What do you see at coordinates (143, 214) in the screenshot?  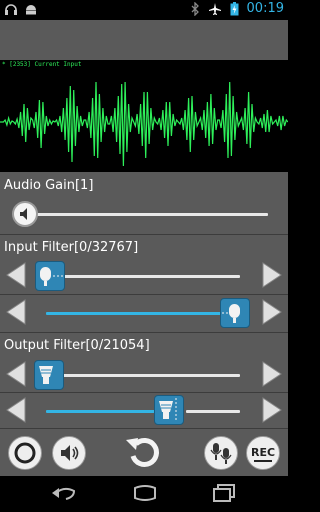 I see `audio-gain-track` at bounding box center [143, 214].